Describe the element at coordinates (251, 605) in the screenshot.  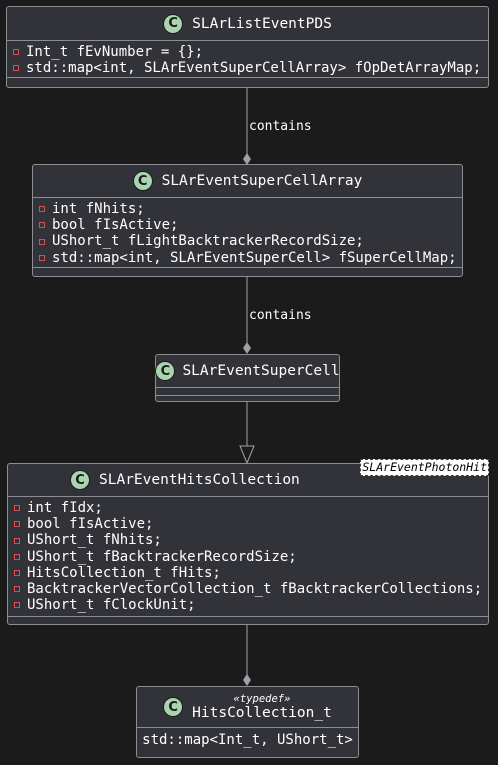
I see `attribute-row: UShort_t fClockUnit;` at that location.